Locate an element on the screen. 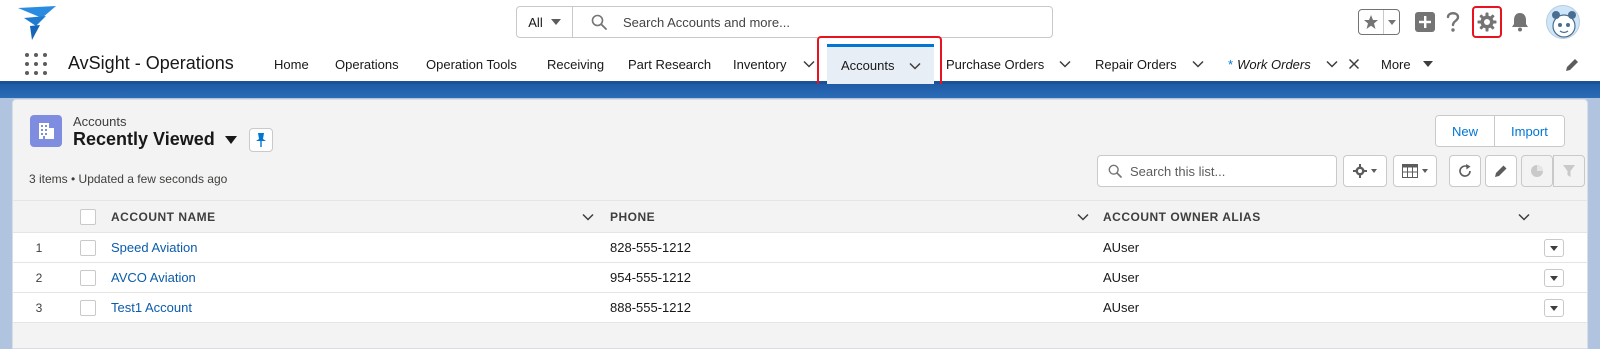 This screenshot has width=1600, height=349. edit-nav-pencil-icon is located at coordinates (1572, 65).